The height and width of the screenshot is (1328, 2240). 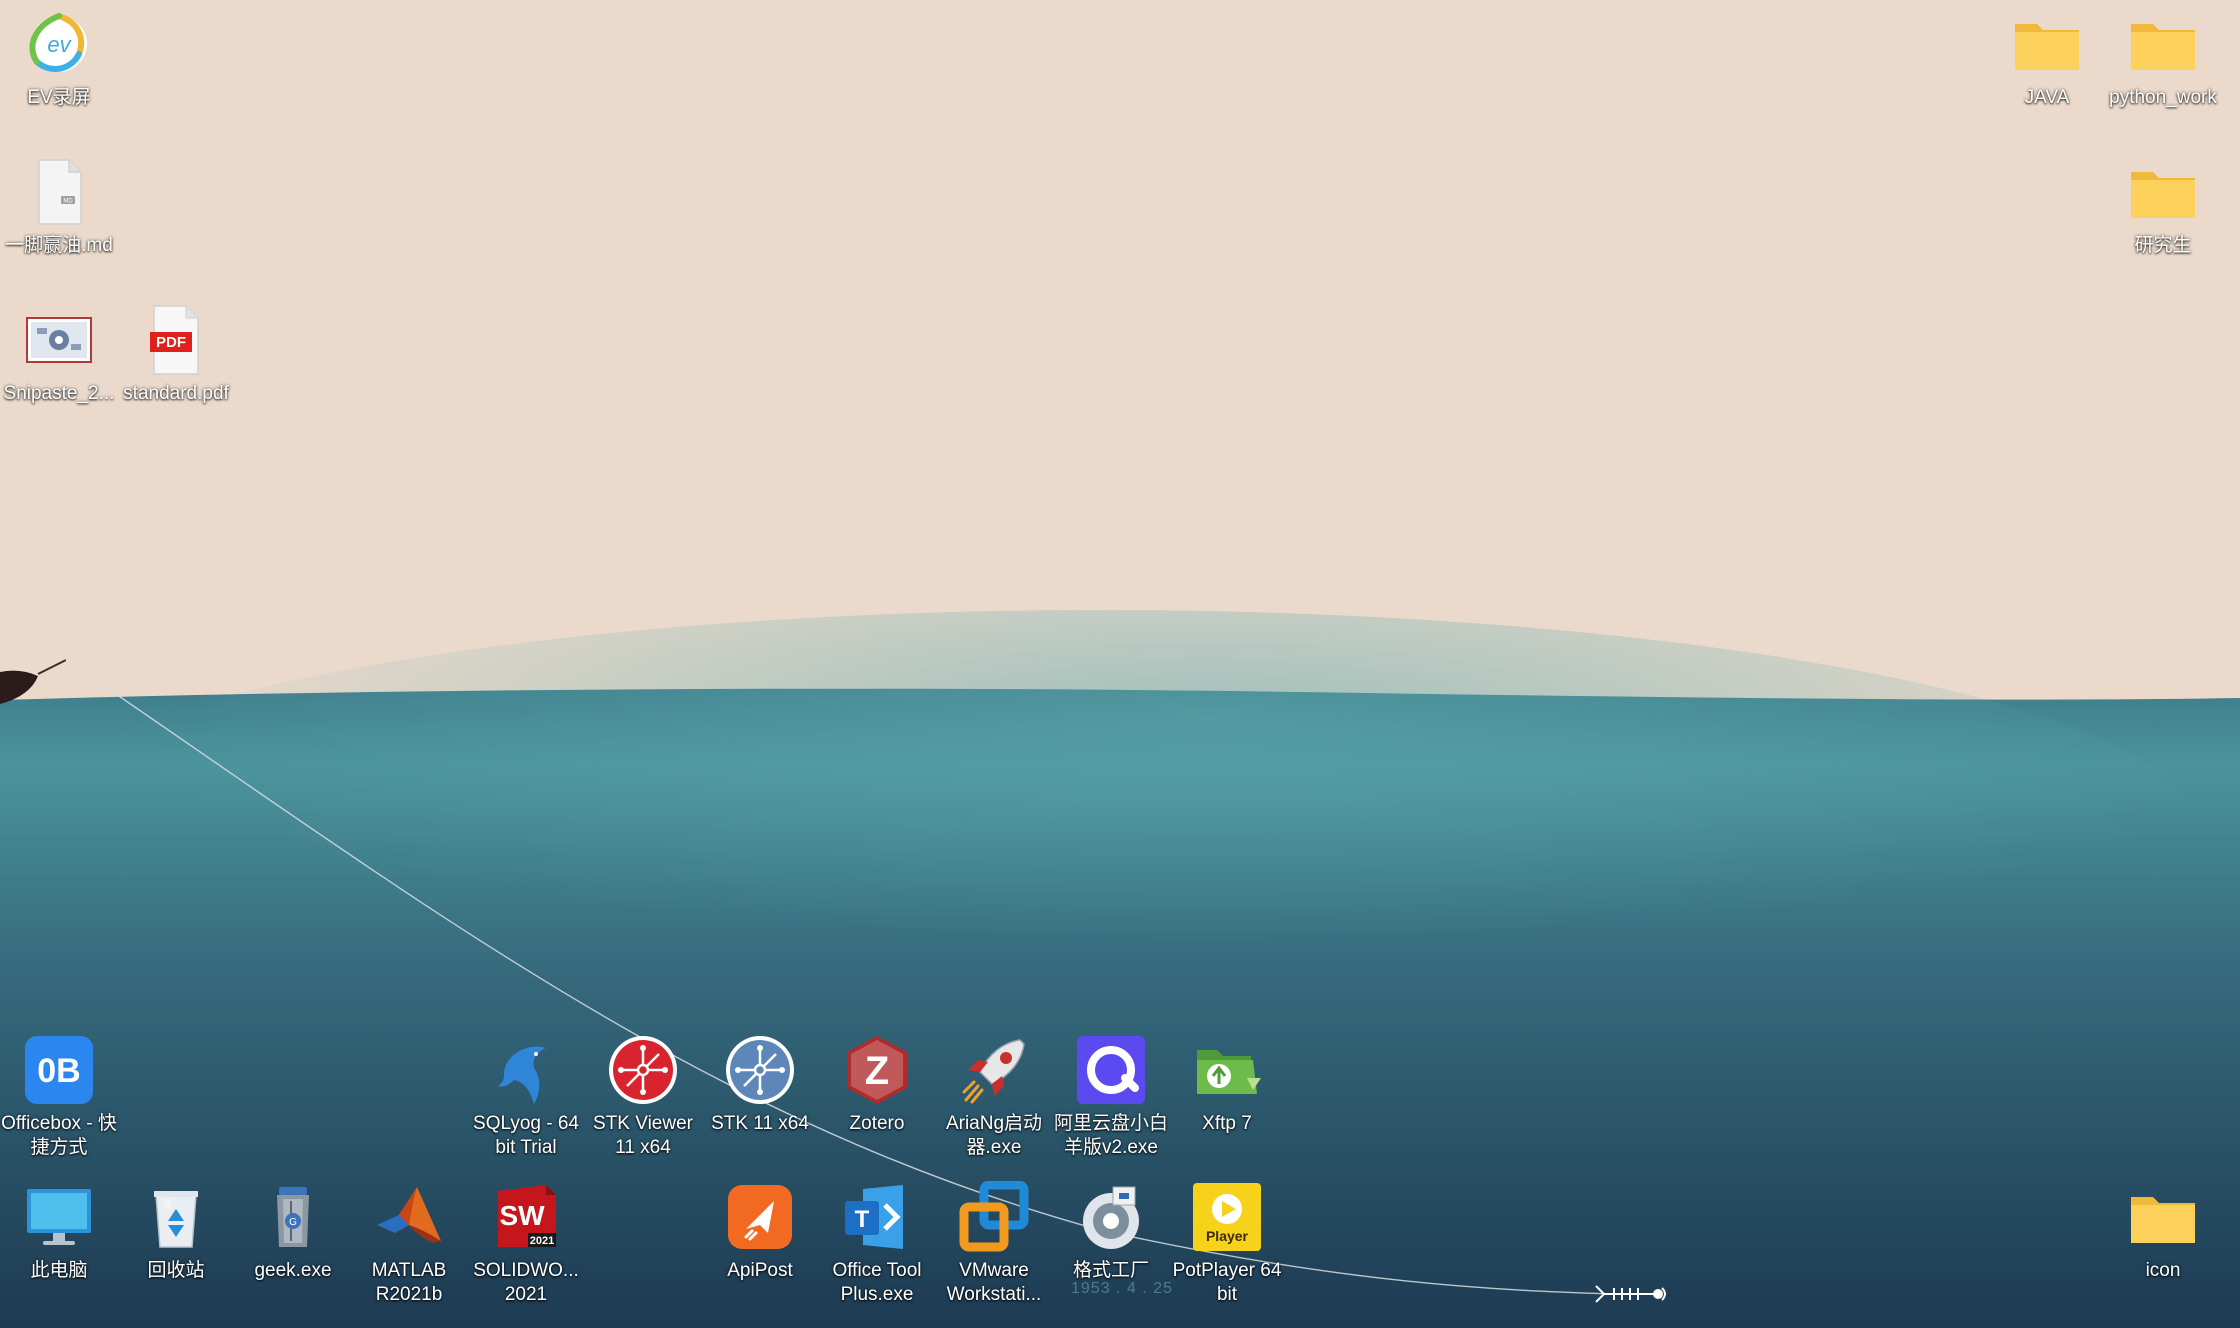 I want to click on folder-graduate-label: 研究生, so click(x=2163, y=245).